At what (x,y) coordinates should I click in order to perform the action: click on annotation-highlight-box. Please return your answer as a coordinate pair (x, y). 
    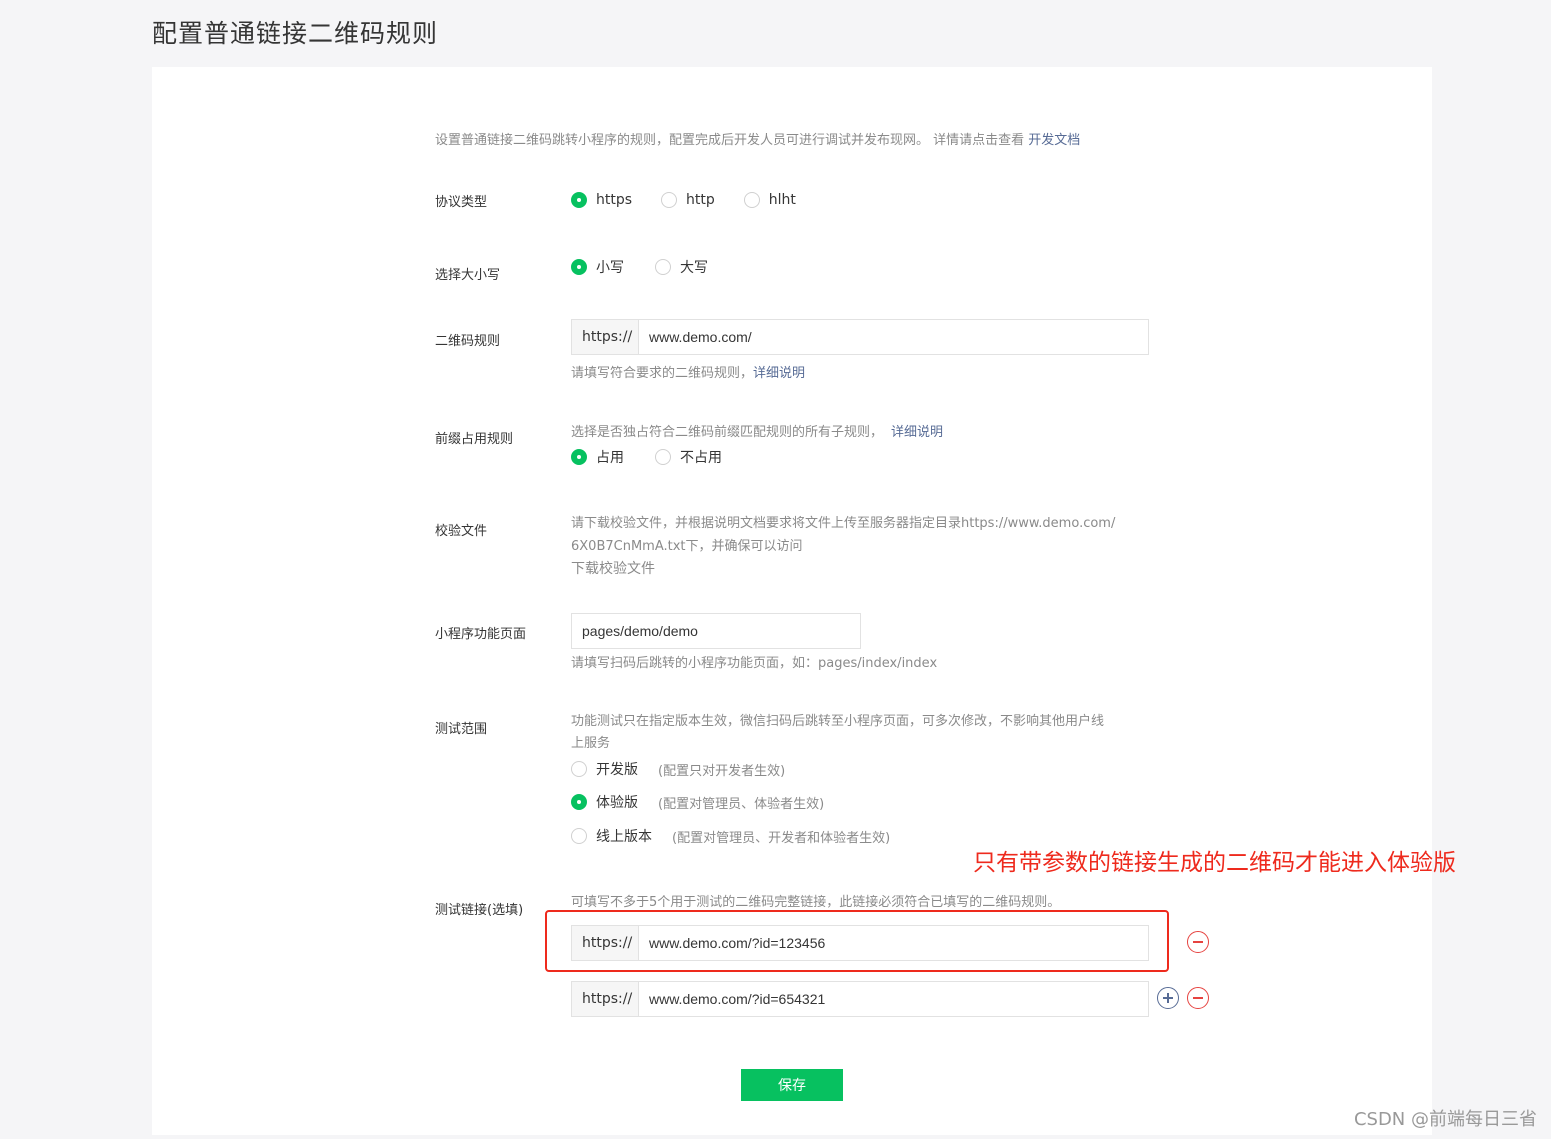
    Looking at the image, I should click on (857, 941).